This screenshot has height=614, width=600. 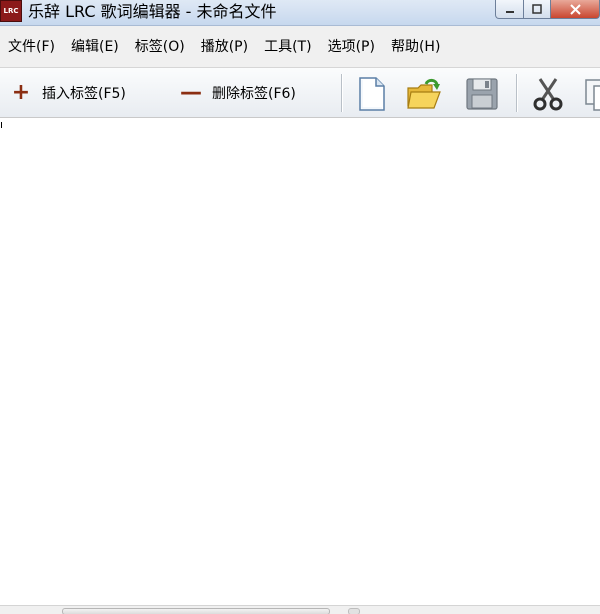 What do you see at coordinates (160, 47) in the screenshot?
I see `menu-tags: 标签(O)` at bounding box center [160, 47].